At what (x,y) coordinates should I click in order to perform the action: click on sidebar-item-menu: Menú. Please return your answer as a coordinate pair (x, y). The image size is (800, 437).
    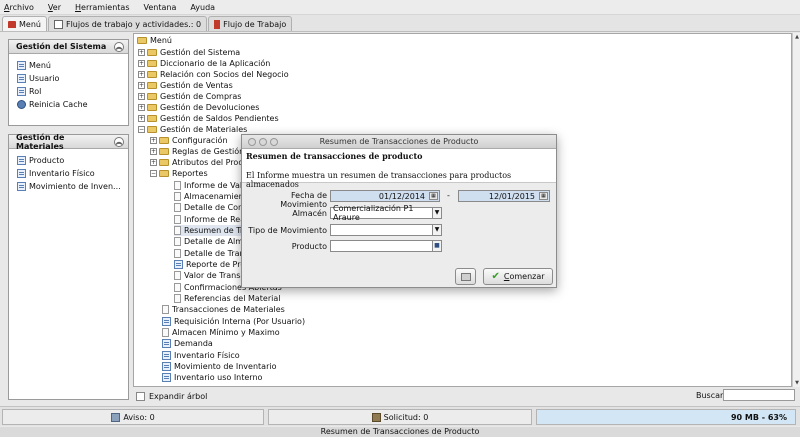
    Looking at the image, I should click on (72, 65).